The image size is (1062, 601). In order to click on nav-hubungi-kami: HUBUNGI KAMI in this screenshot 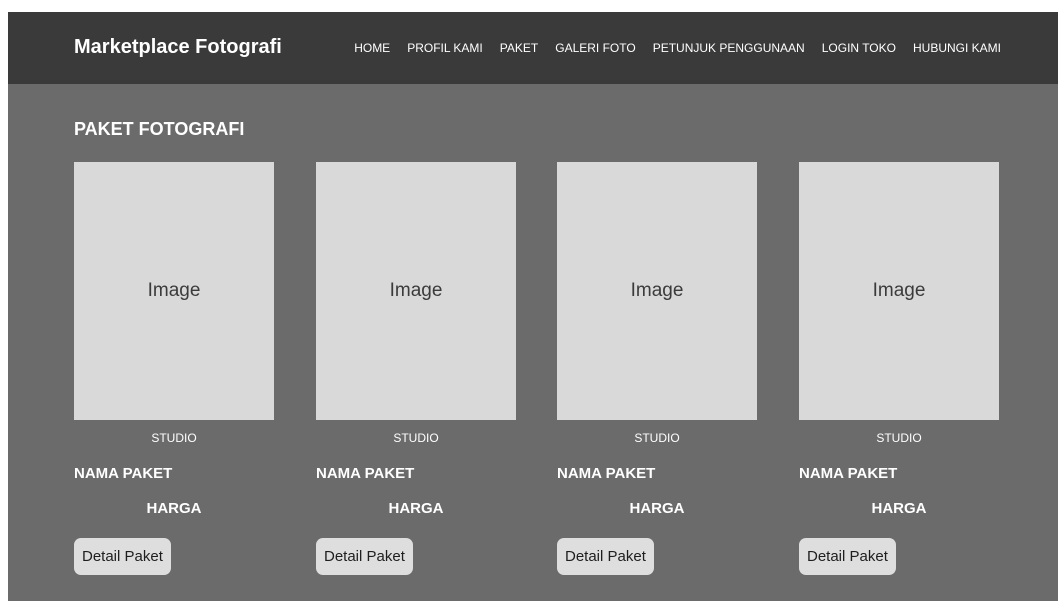, I will do `click(957, 48)`.